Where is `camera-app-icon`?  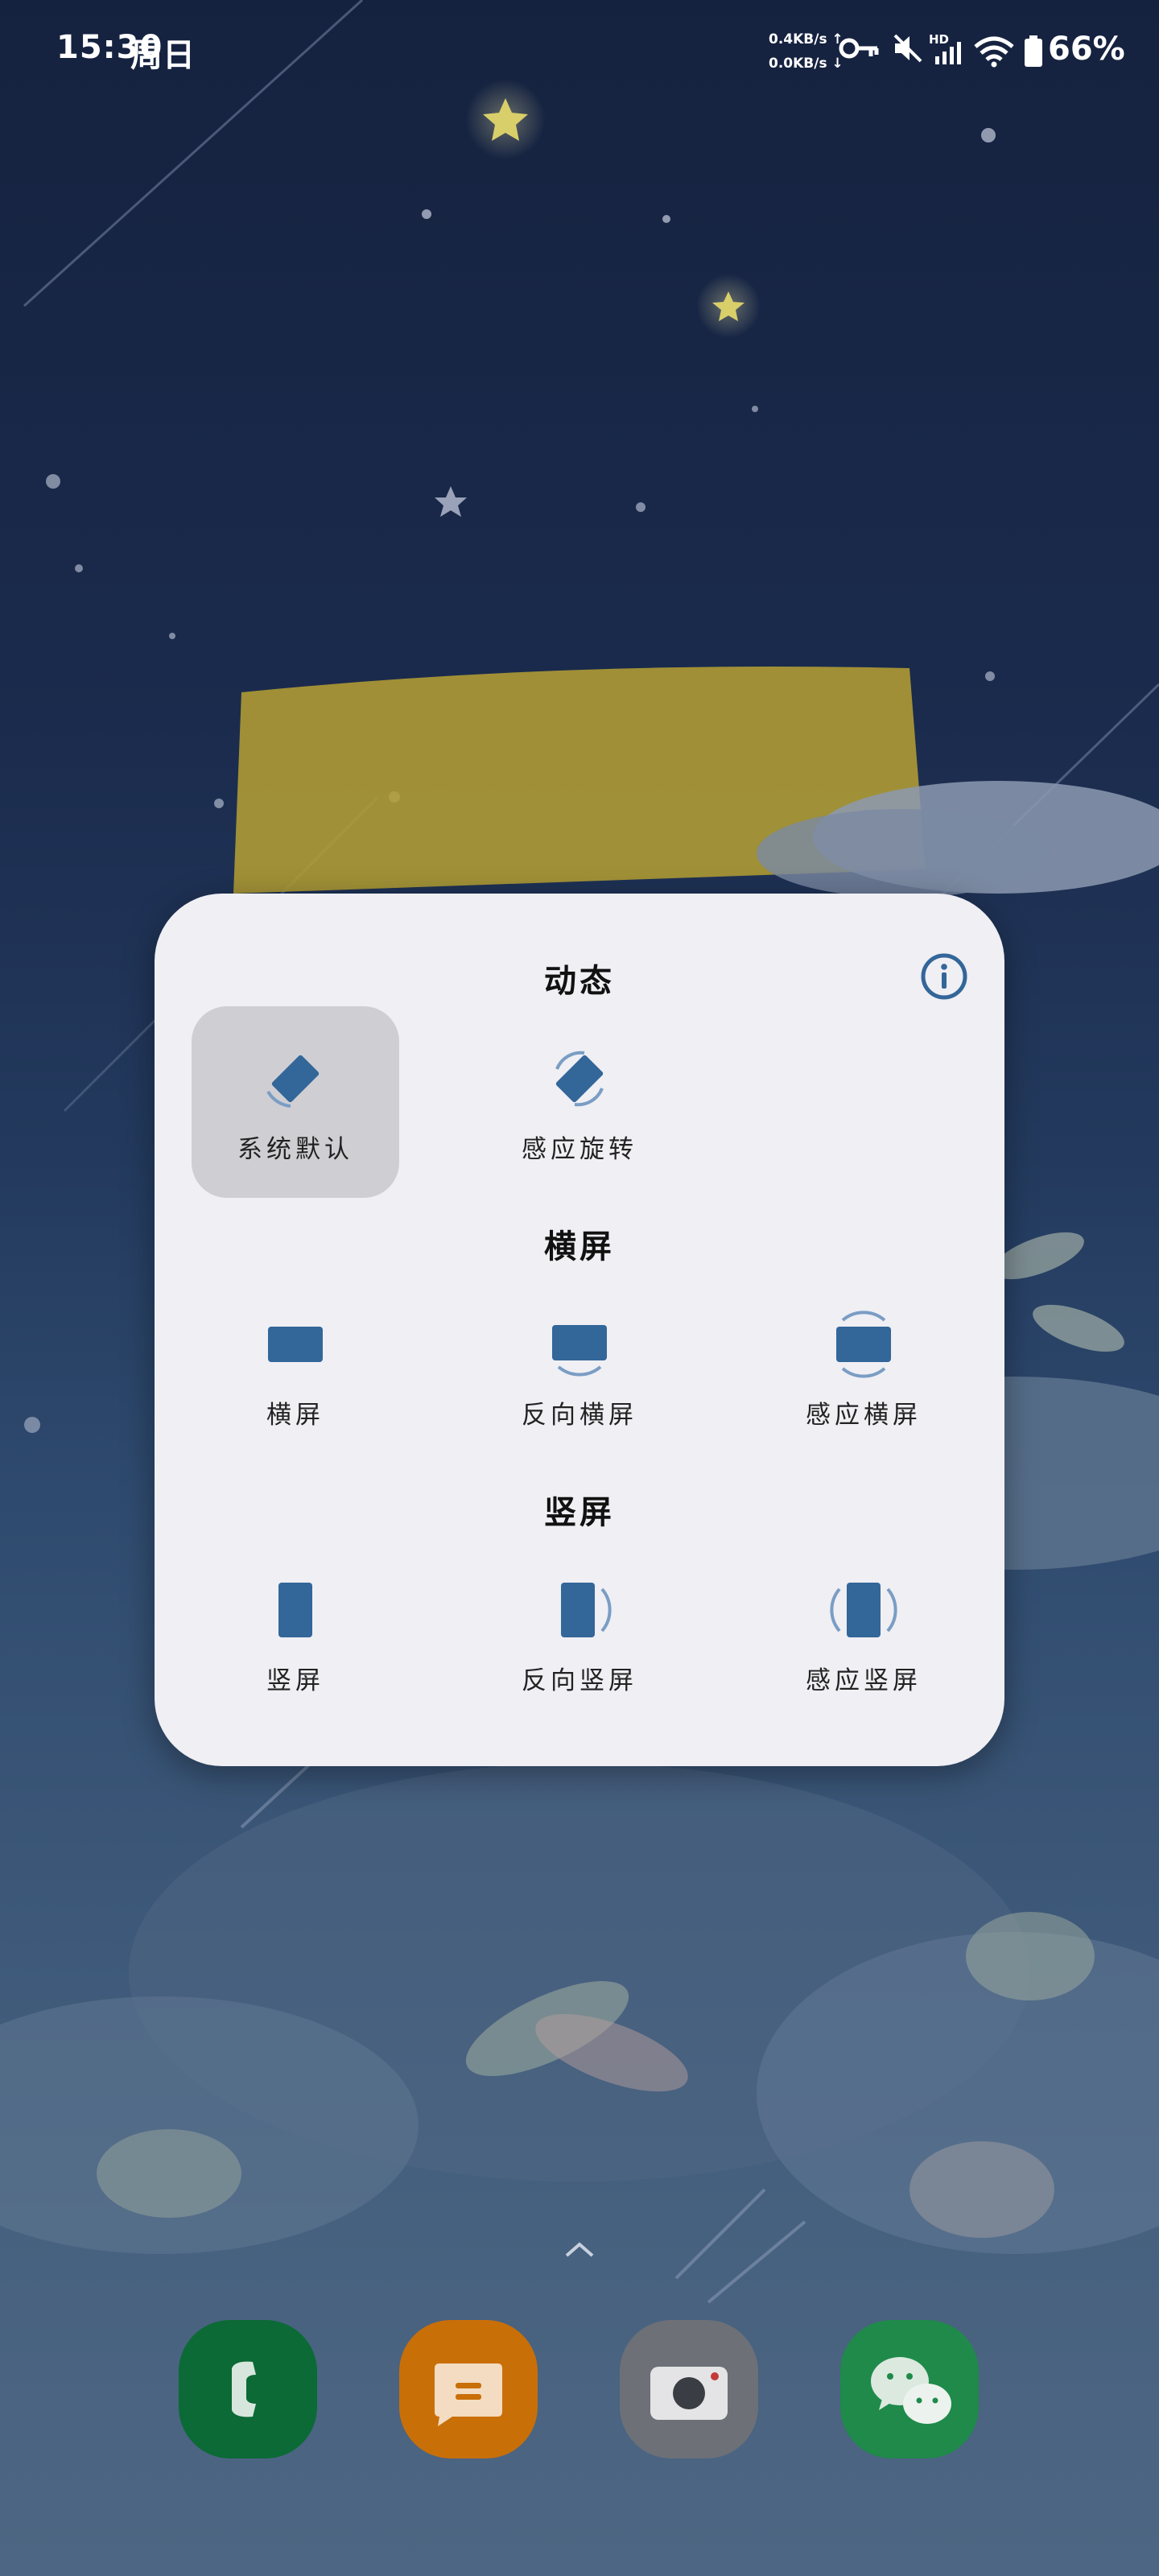
camera-app-icon is located at coordinates (689, 2389).